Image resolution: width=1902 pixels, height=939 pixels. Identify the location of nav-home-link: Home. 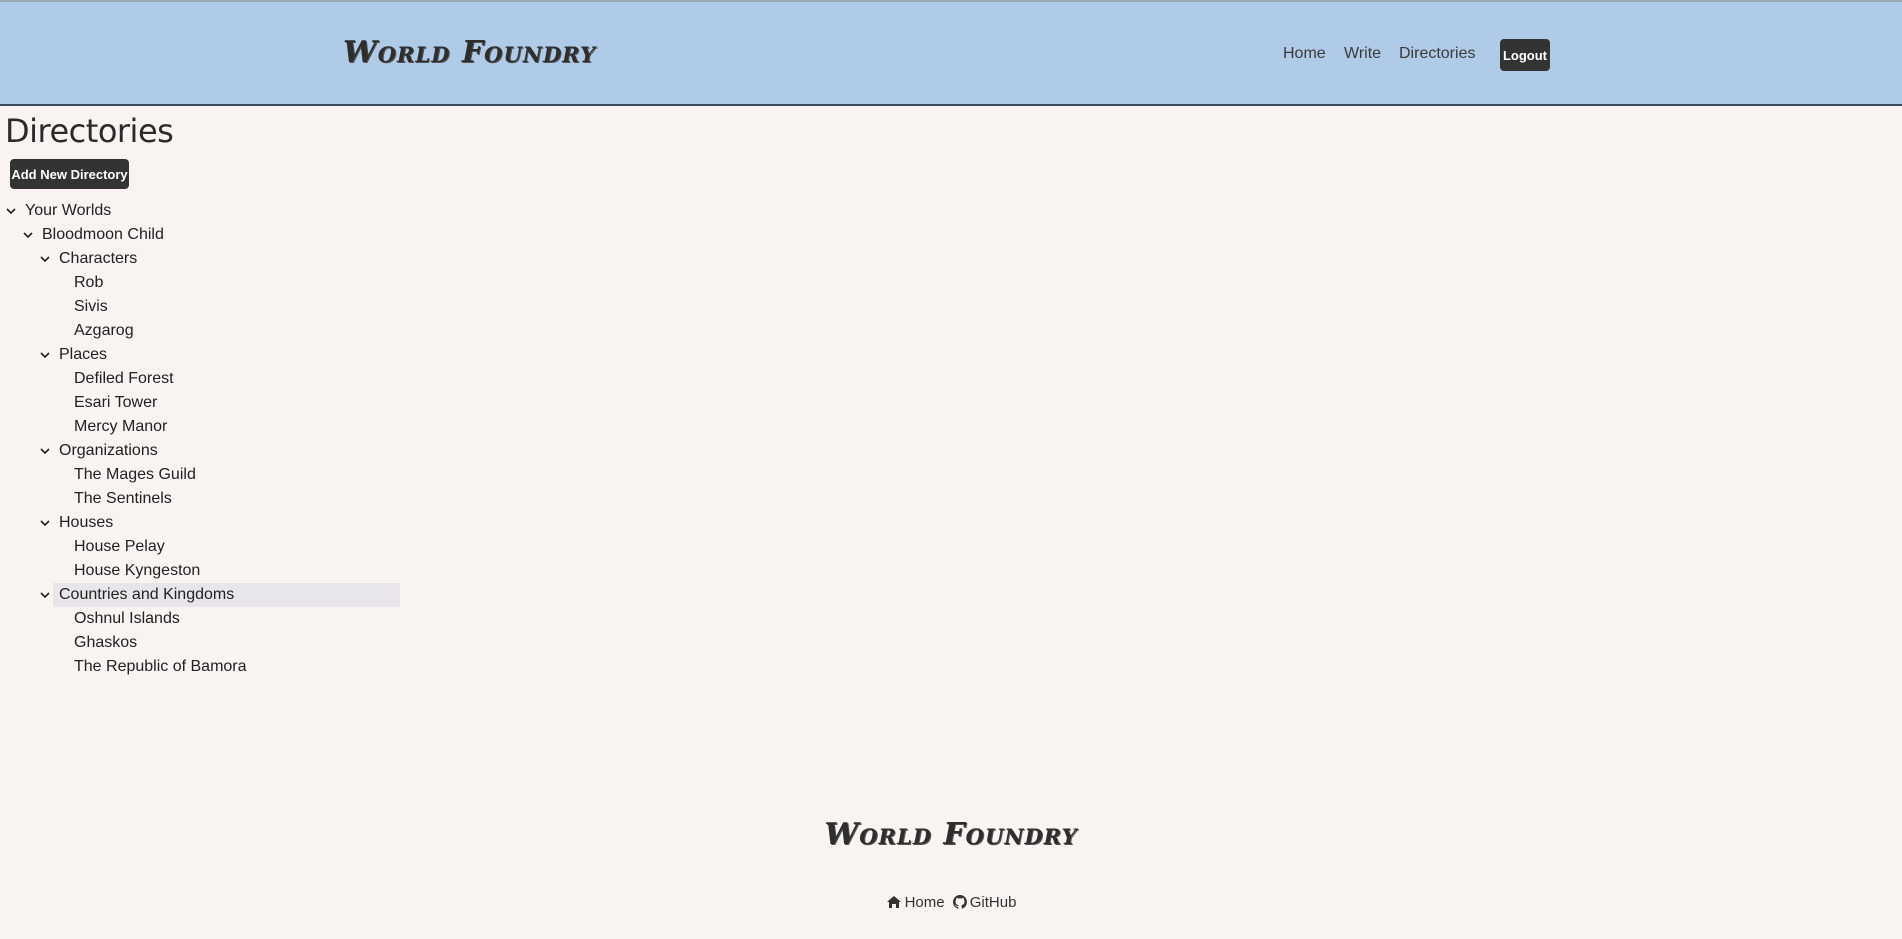
(1304, 54).